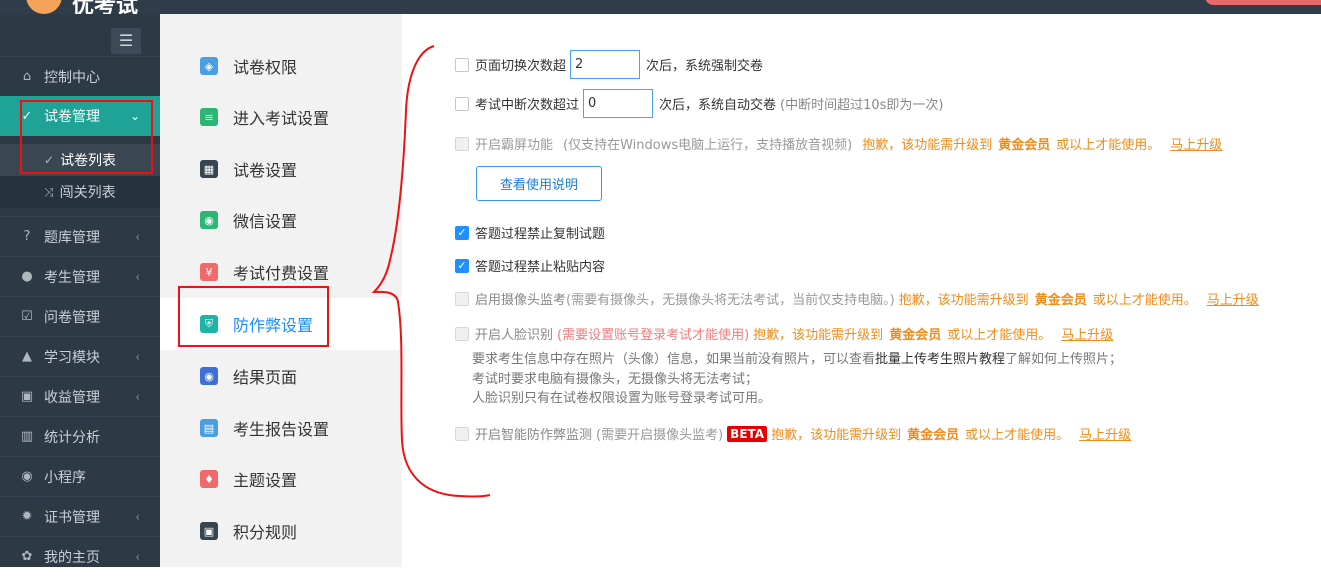 The height and width of the screenshot is (576, 1321). Describe the element at coordinates (708, 145) in the screenshot. I see `fullscreen-note: (仅支持在Windows电脑上运行，支持播放音视频)` at that location.